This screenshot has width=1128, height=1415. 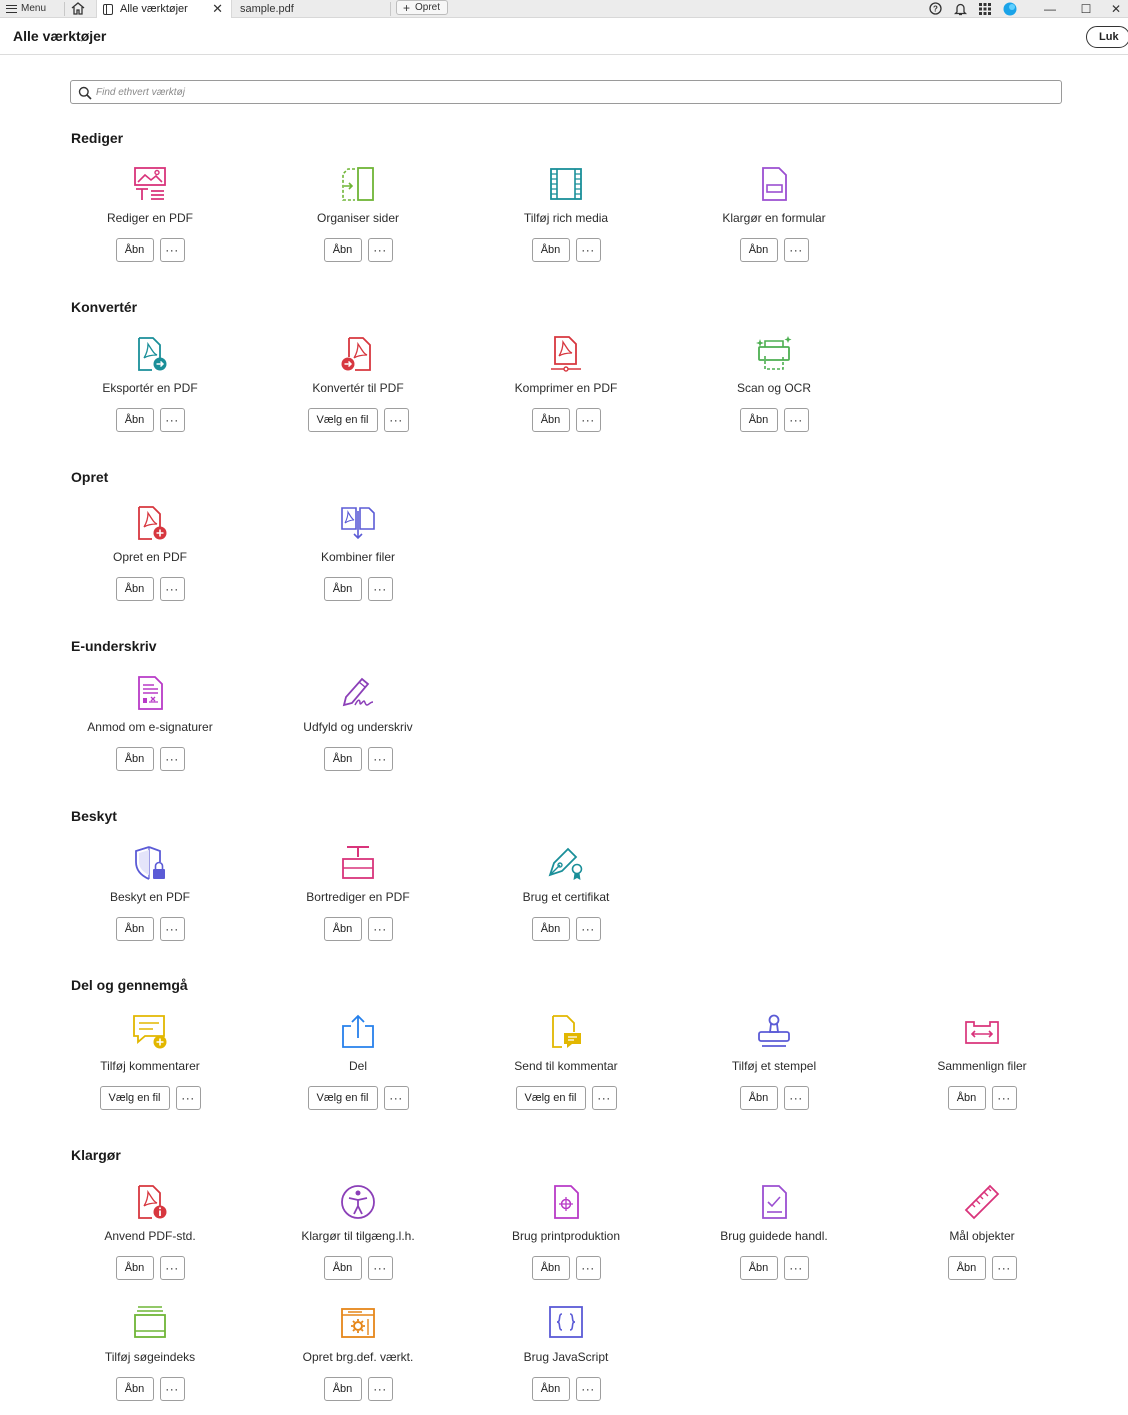 I want to click on tool-label: Udfyld og underskriv, so click(x=358, y=727).